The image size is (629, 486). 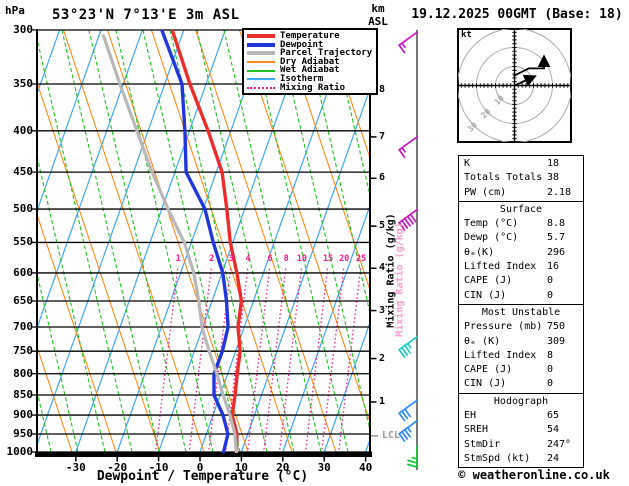 I want to click on x-tick-label: -10, so click(x=158, y=467).